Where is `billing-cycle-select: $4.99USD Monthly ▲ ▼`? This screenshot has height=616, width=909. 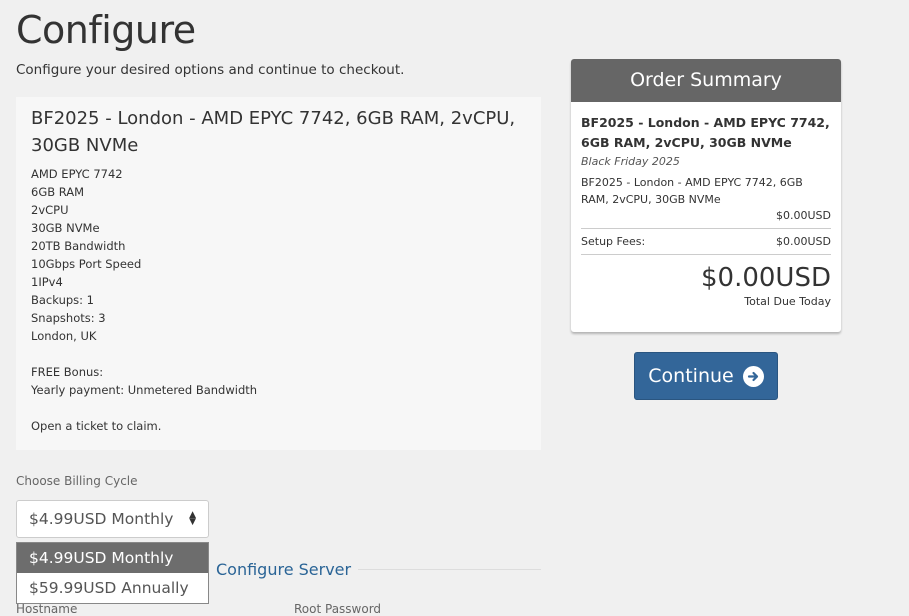 billing-cycle-select: $4.99USD Monthly ▲ ▼ is located at coordinates (112, 519).